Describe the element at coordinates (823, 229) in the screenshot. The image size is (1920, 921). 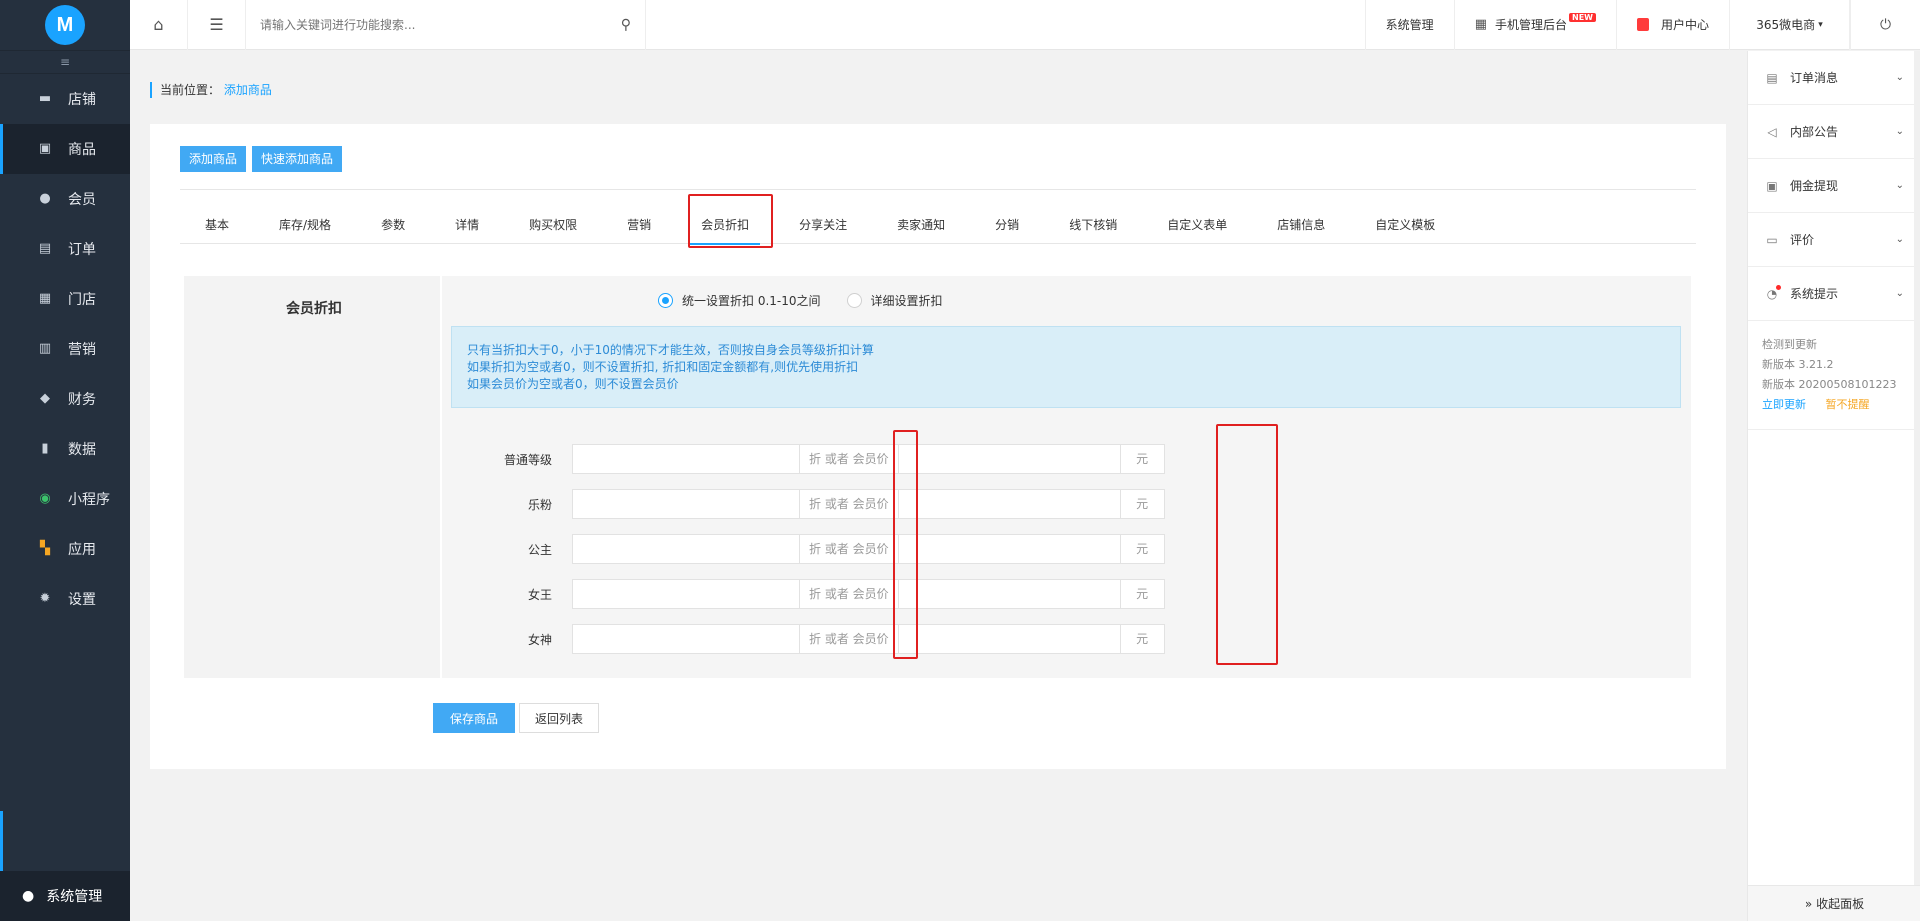
I see `tab-share-follow: 分享关注` at that location.